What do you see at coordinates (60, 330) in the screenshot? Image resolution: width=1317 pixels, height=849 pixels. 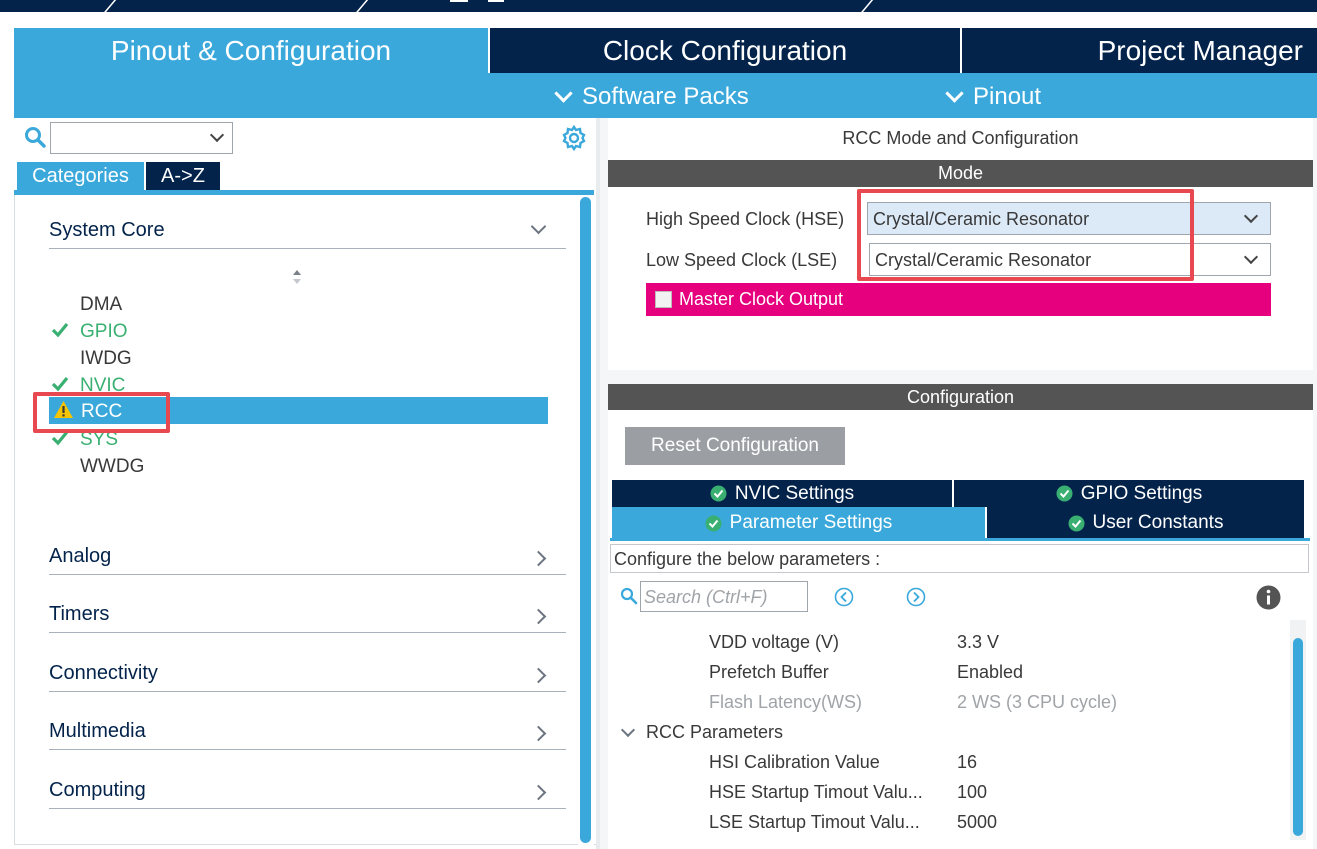 I see `check-icon` at bounding box center [60, 330].